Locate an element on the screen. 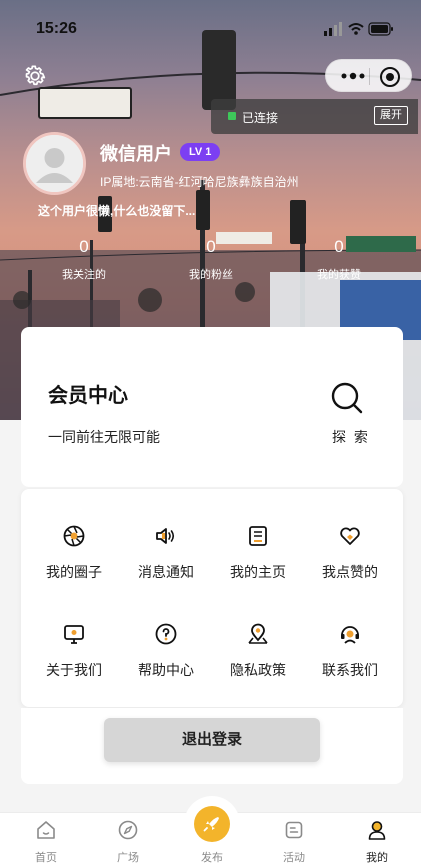 Image resolution: width=421 pixels, height=864 pixels. menu-item-notifications: 消息通知 is located at coordinates (166, 559).